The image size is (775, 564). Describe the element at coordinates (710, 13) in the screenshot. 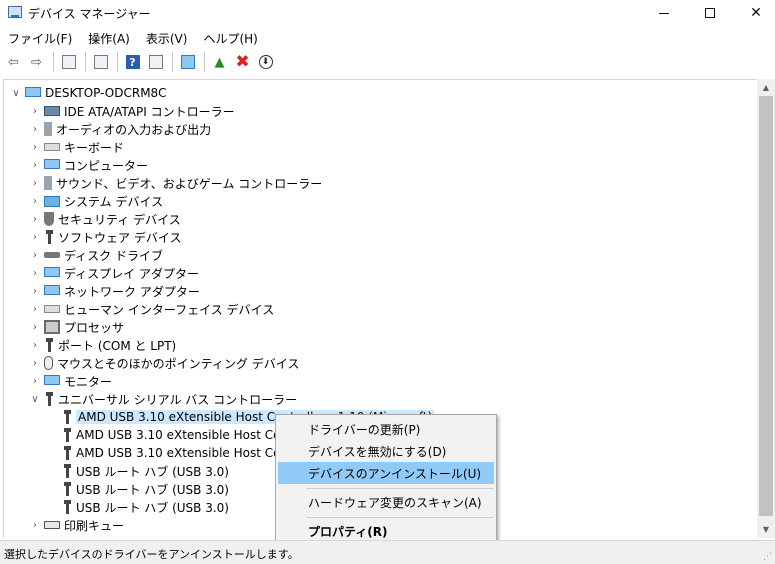

I see `maximize-button` at that location.